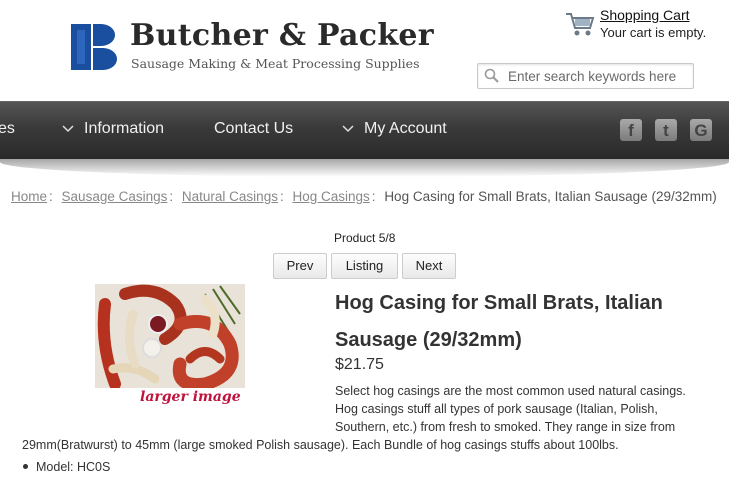 The image size is (729, 484). Describe the element at coordinates (170, 336) in the screenshot. I see `product-image` at that location.